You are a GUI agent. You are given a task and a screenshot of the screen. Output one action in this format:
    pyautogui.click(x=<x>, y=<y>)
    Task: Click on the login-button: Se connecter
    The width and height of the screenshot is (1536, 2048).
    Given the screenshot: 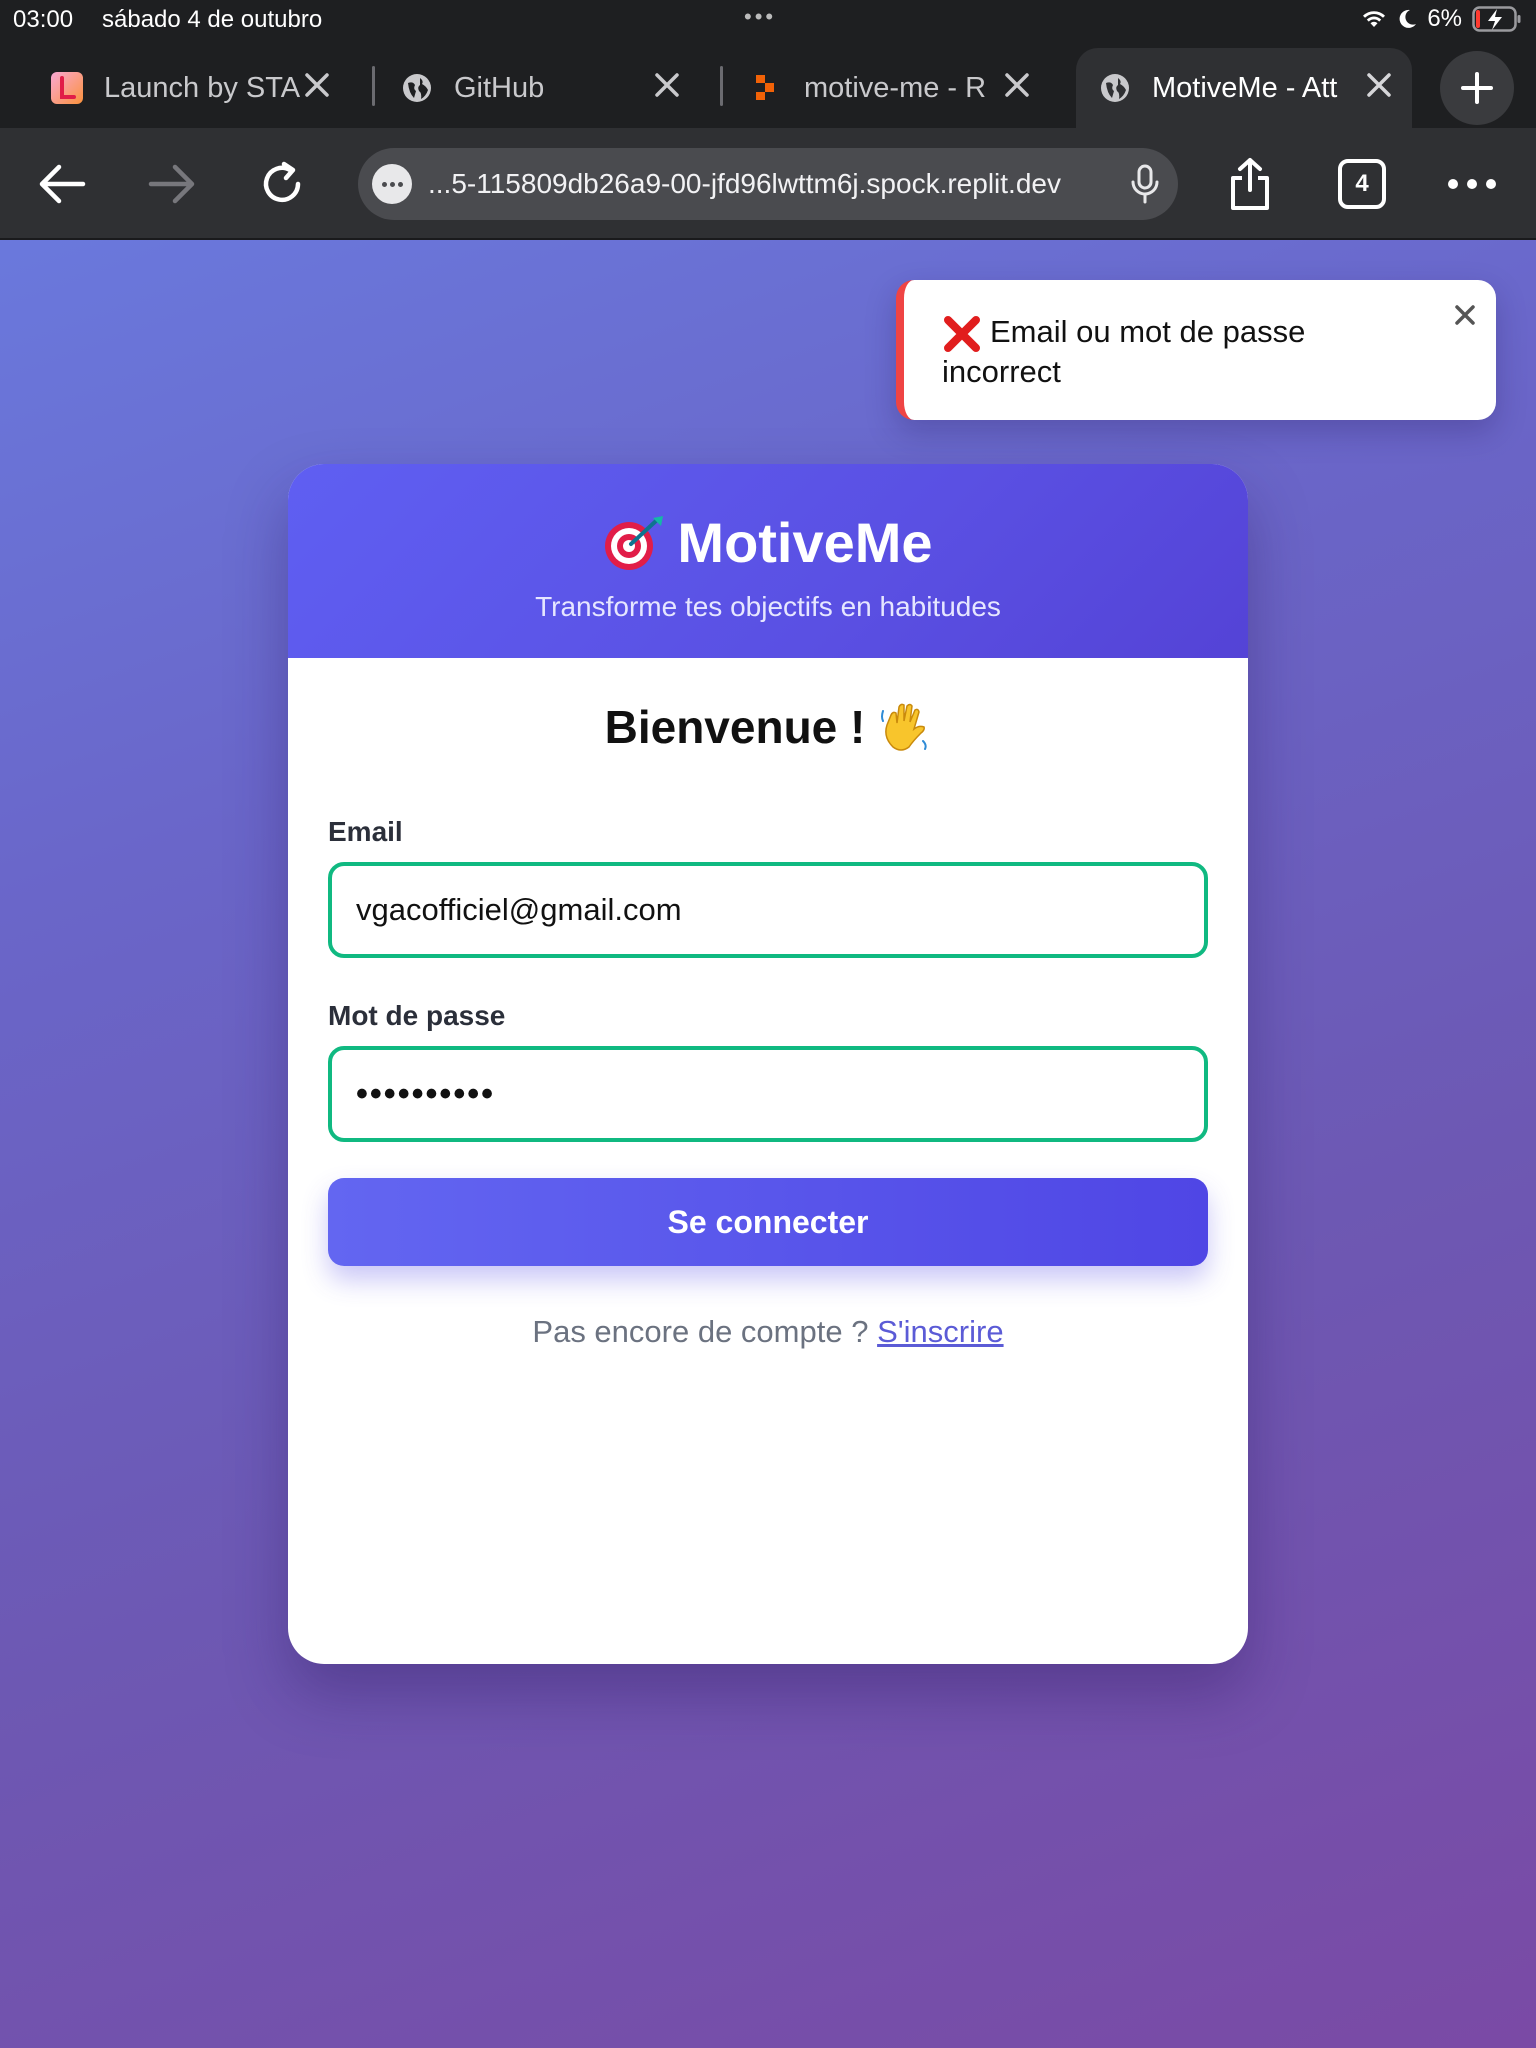 What is the action you would take?
    pyautogui.click(x=768, y=1222)
    